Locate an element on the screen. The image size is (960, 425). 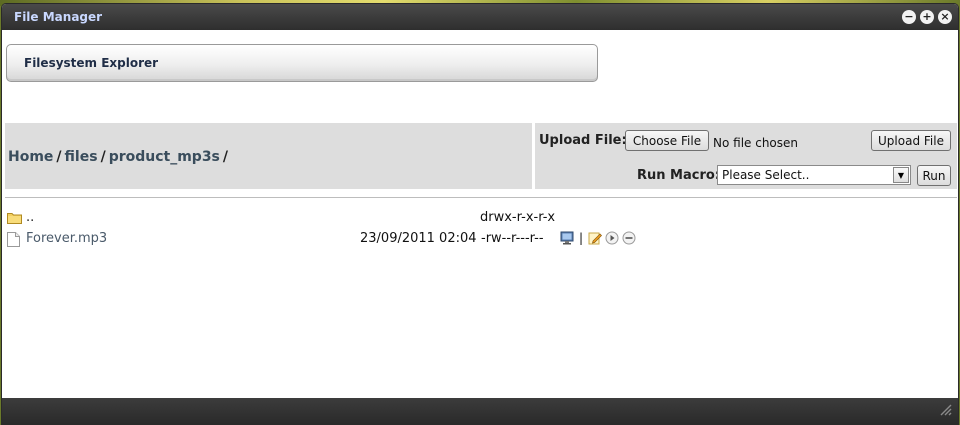
window-title: File Manager is located at coordinates (58, 17).